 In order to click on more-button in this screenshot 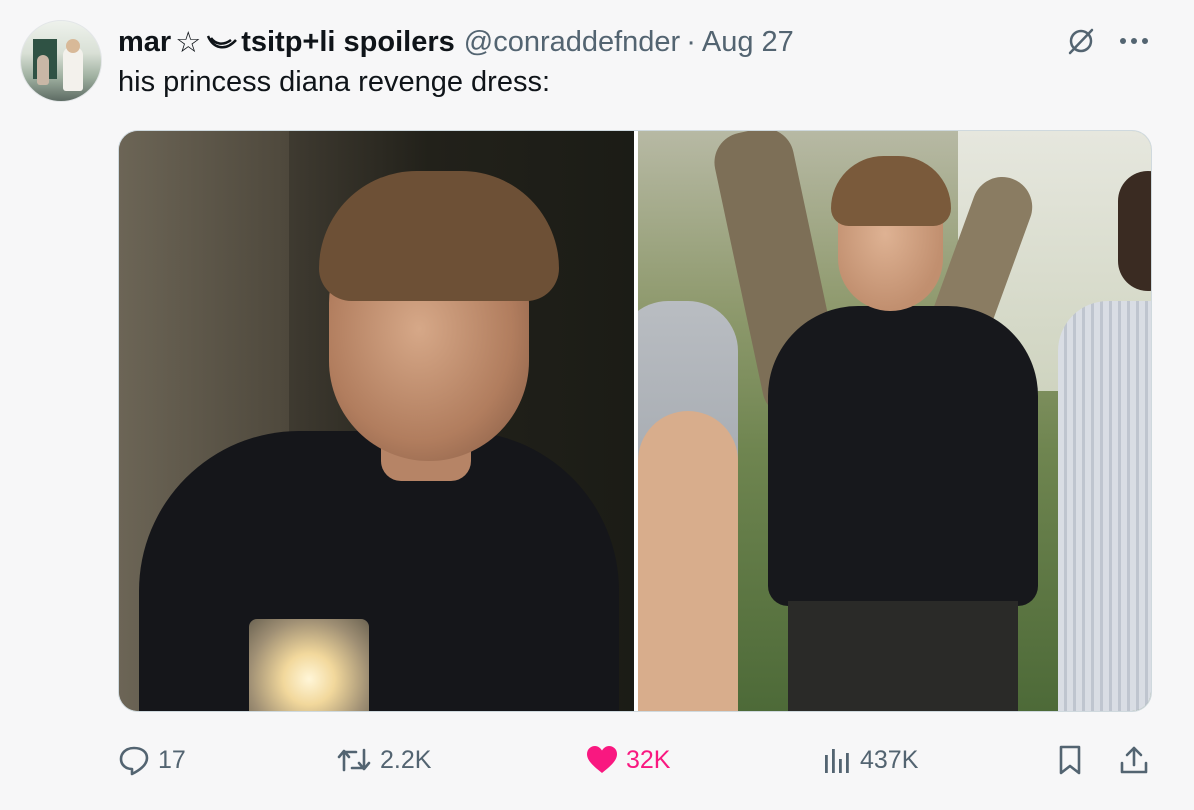, I will do `click(1134, 41)`.